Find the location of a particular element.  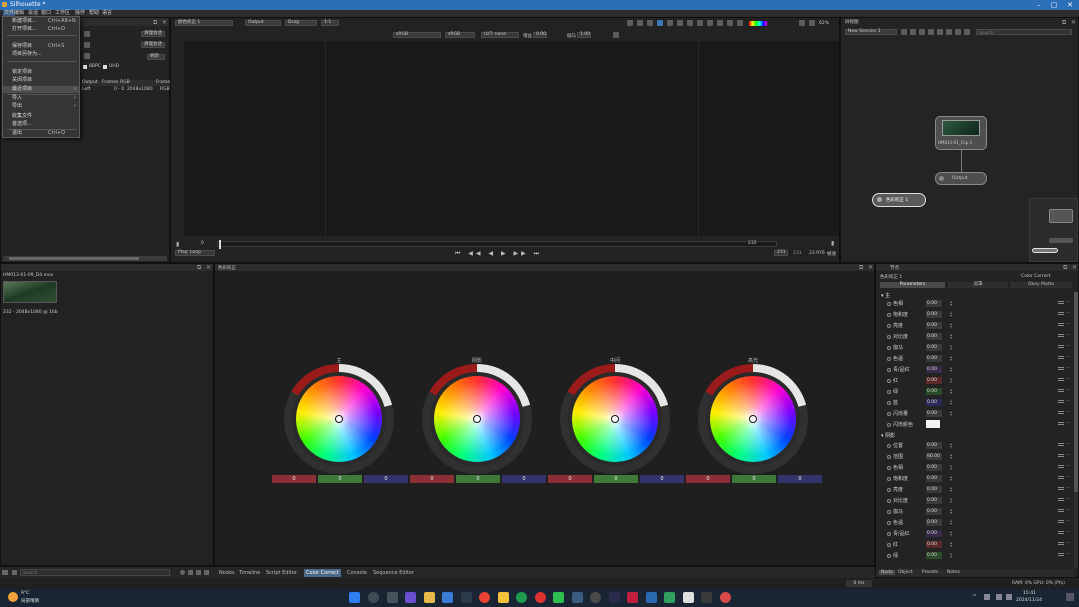

param-master-row: 闪烁量 0.00 ▴ ▾ ··· is located at coordinates (977, 413).